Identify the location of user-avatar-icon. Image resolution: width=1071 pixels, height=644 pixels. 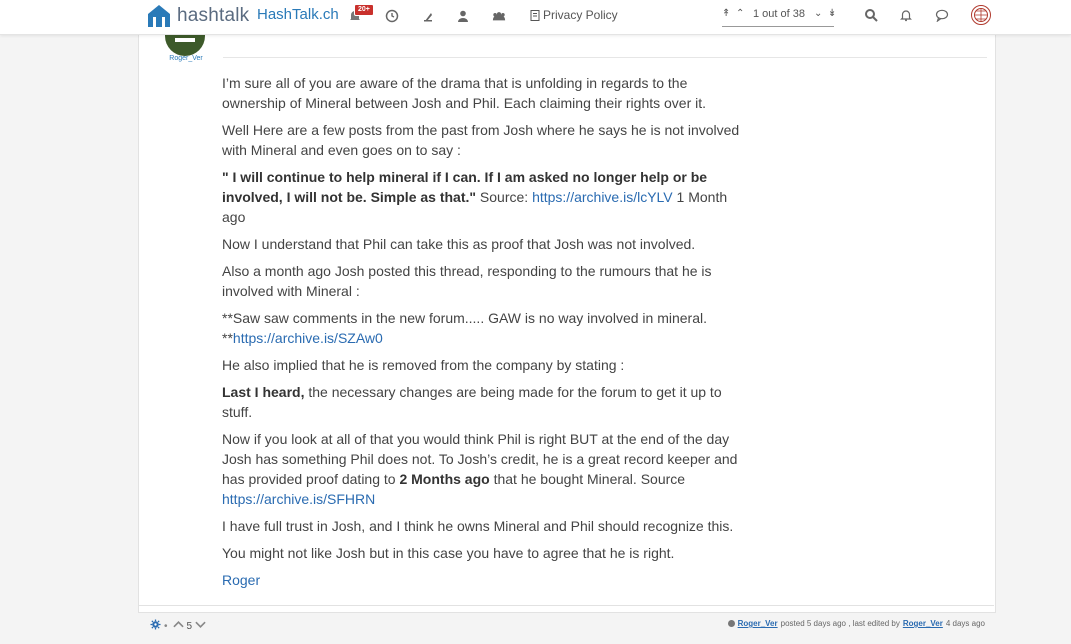
(981, 15).